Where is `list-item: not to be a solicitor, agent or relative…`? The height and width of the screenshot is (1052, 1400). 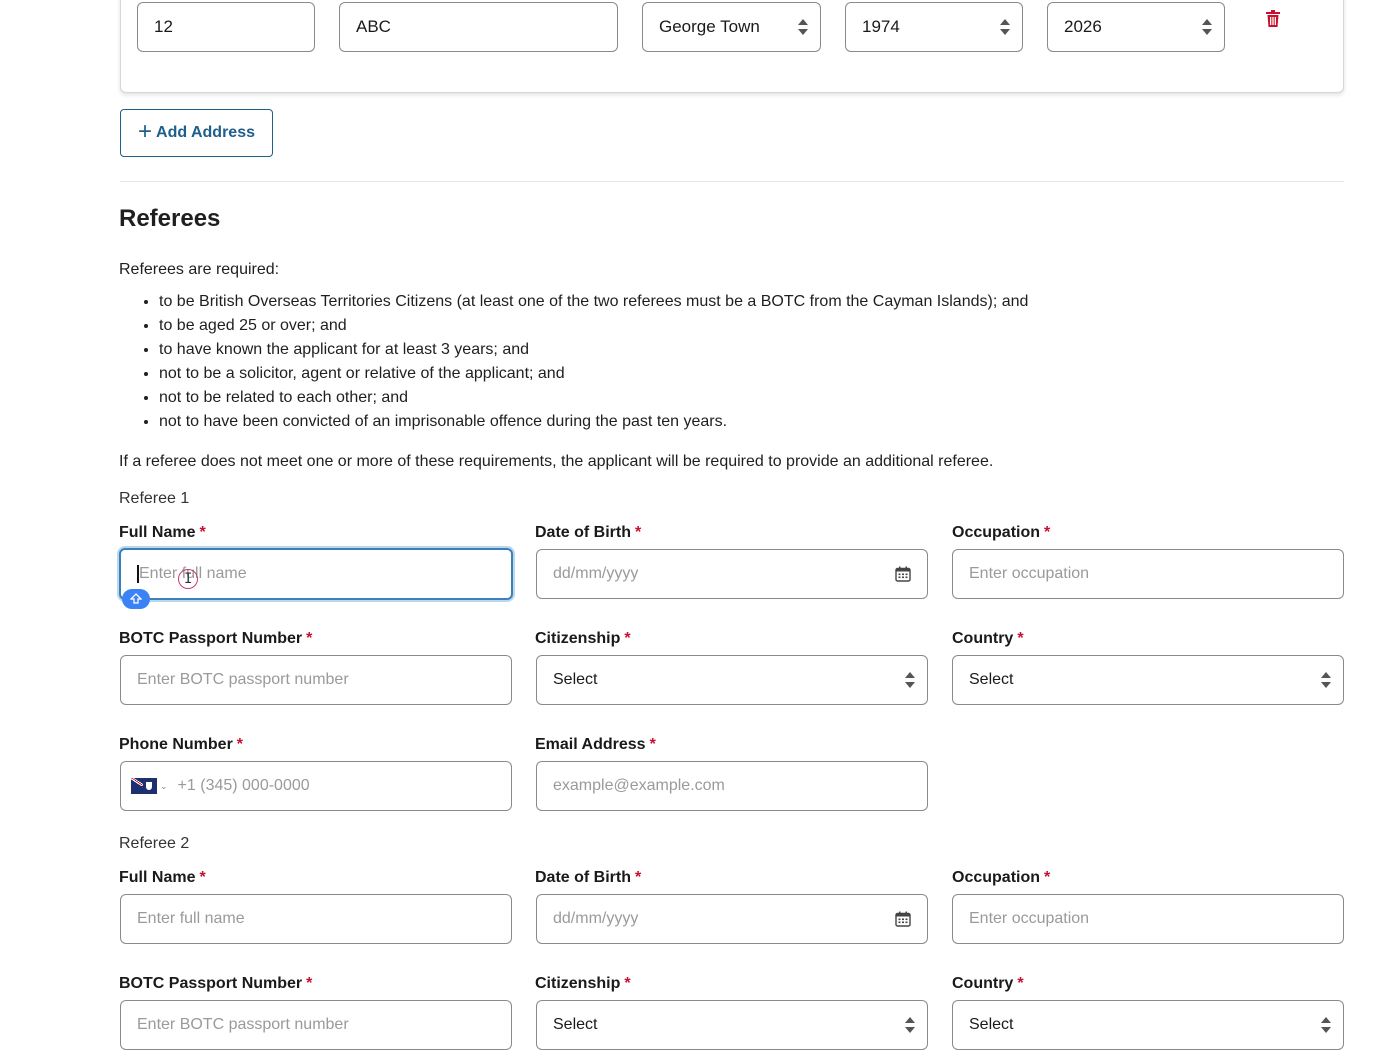
list-item: not to be a solicitor, agent or relative… is located at coordinates (593, 377).